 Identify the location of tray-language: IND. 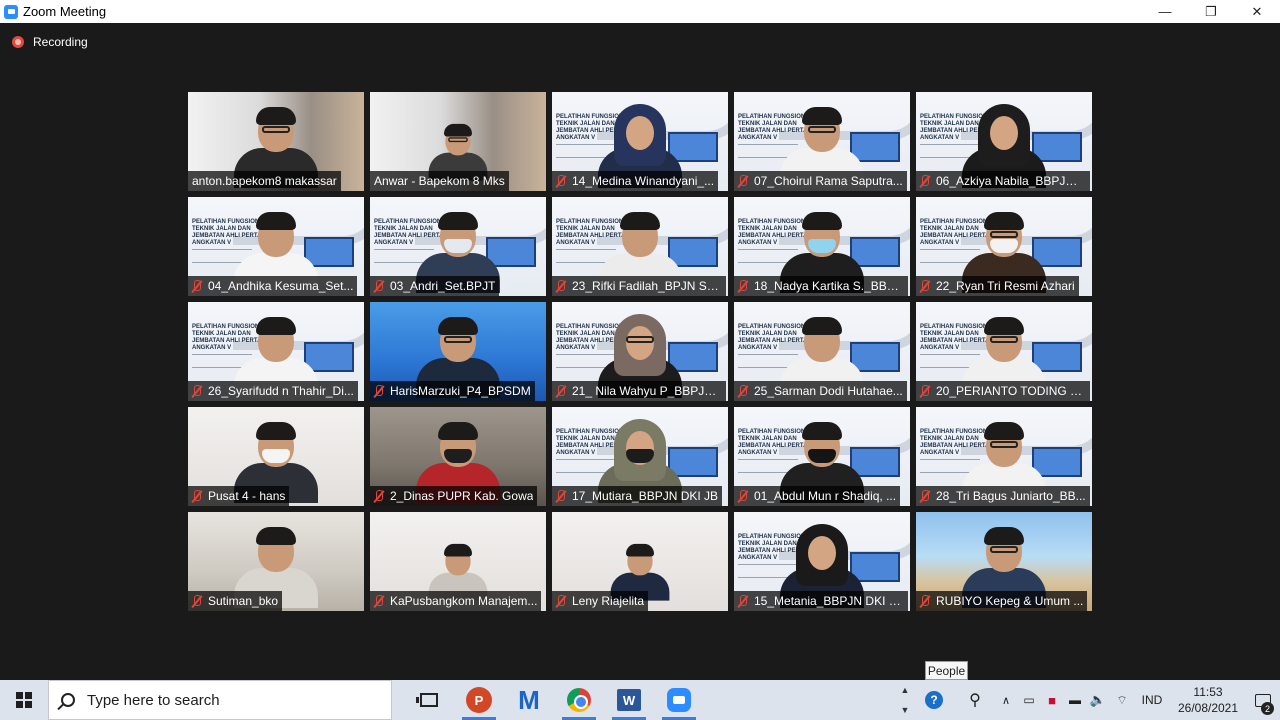
(1152, 700).